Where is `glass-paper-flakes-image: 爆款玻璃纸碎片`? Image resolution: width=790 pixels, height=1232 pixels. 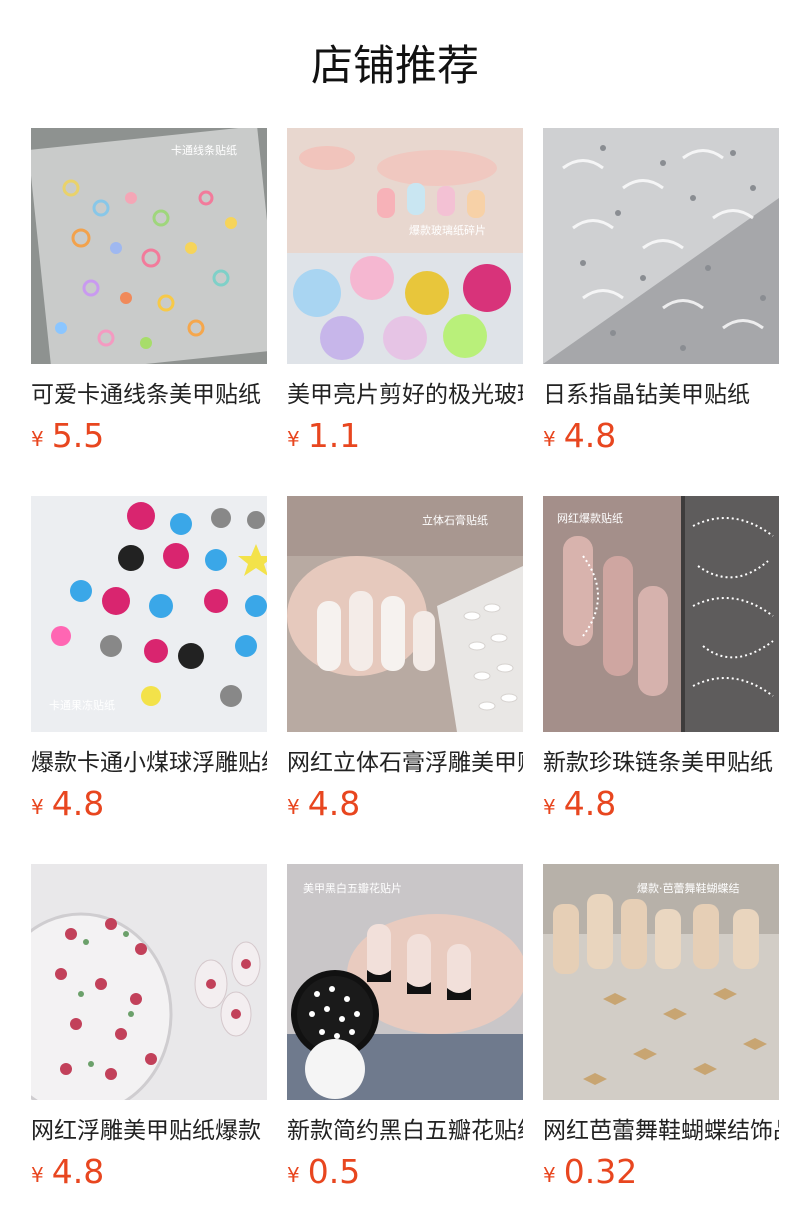
glass-paper-flakes-image: 爆款玻璃纸碎片 is located at coordinates (405, 246).